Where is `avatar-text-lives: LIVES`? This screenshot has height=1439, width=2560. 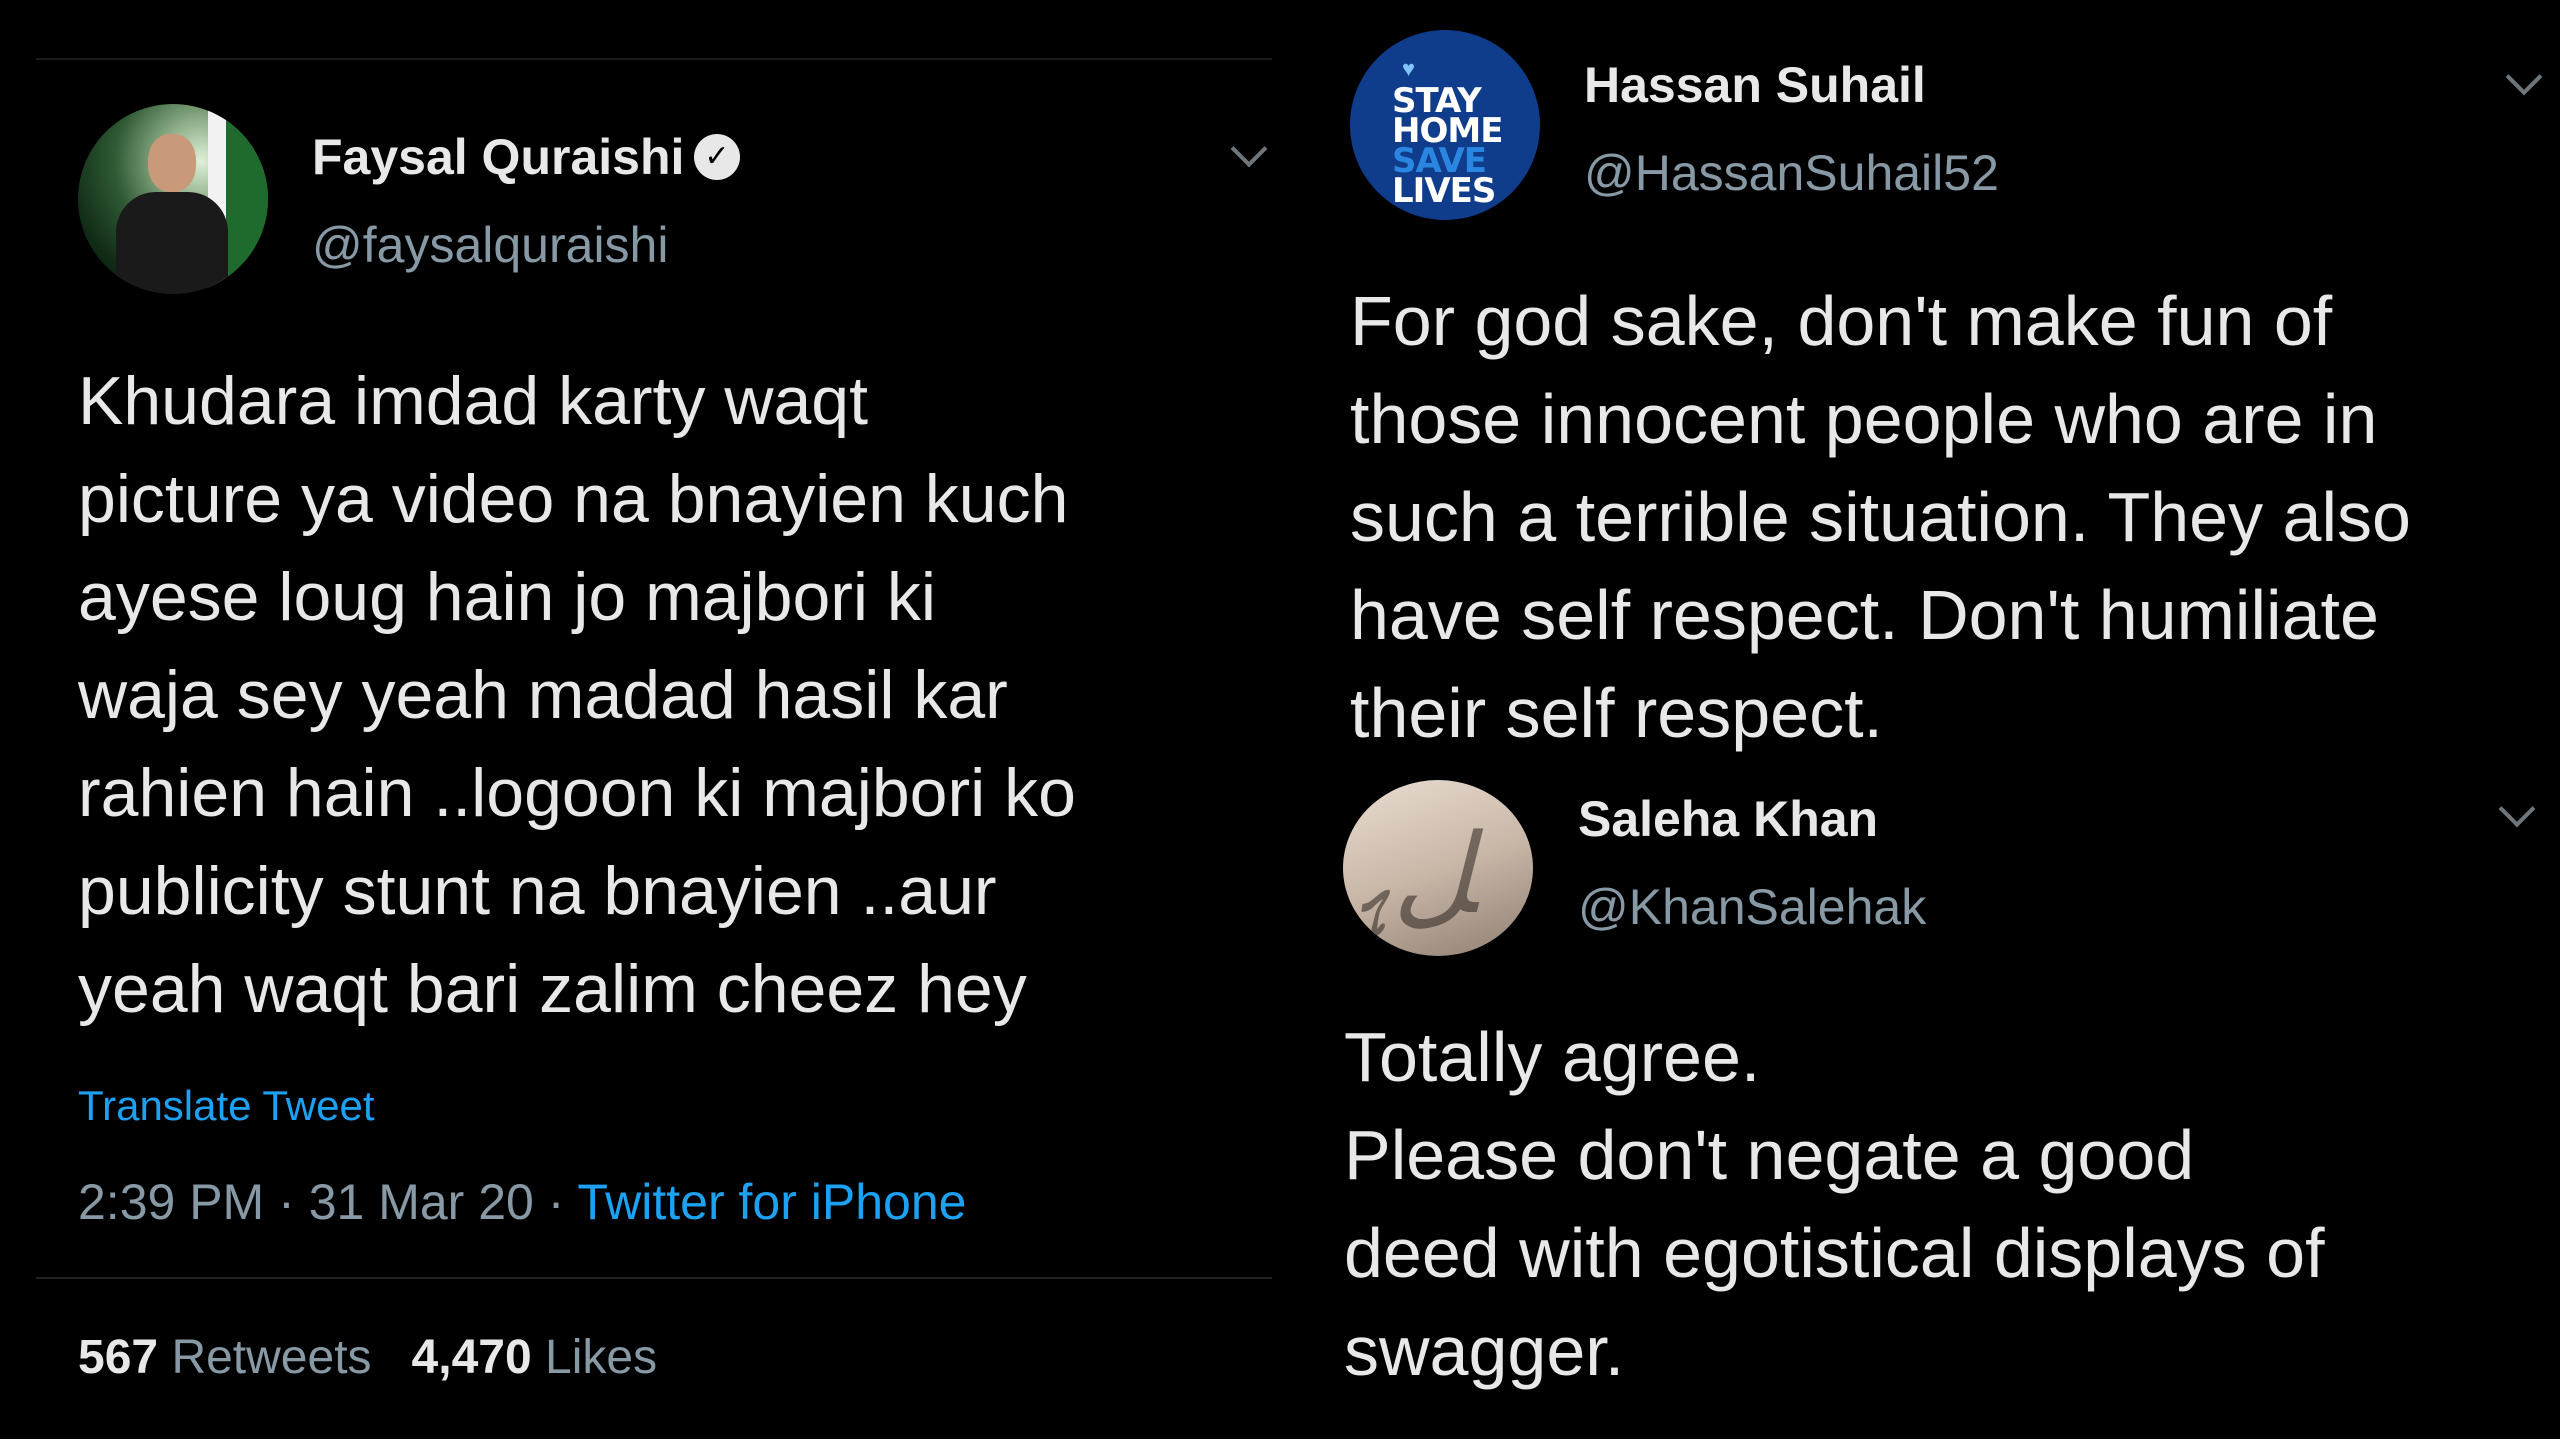 avatar-text-lives: LIVES is located at coordinates (1444, 191).